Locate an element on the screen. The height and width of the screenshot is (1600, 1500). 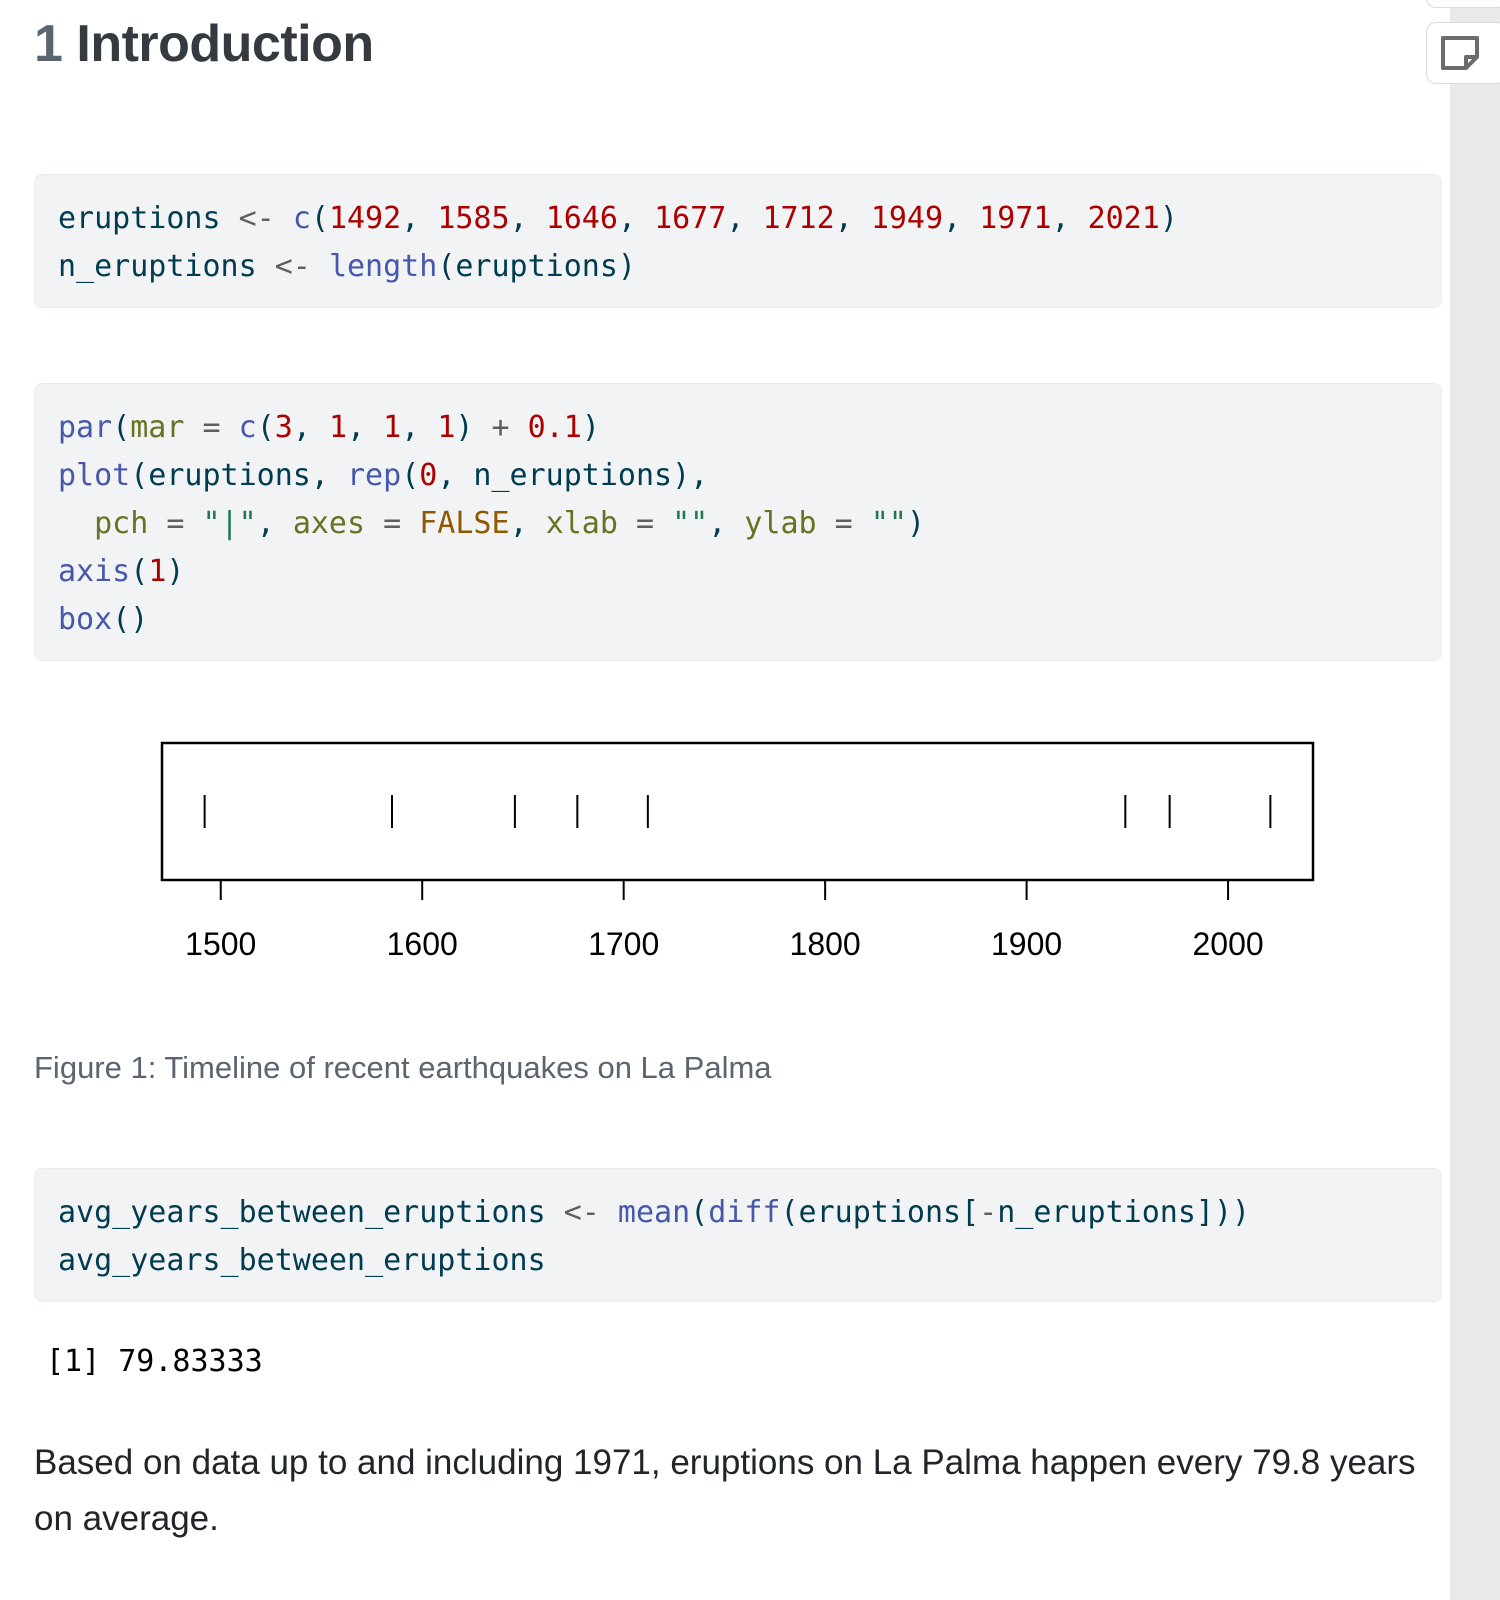
x-axis-tick-label: 1900 is located at coordinates (1026, 944).